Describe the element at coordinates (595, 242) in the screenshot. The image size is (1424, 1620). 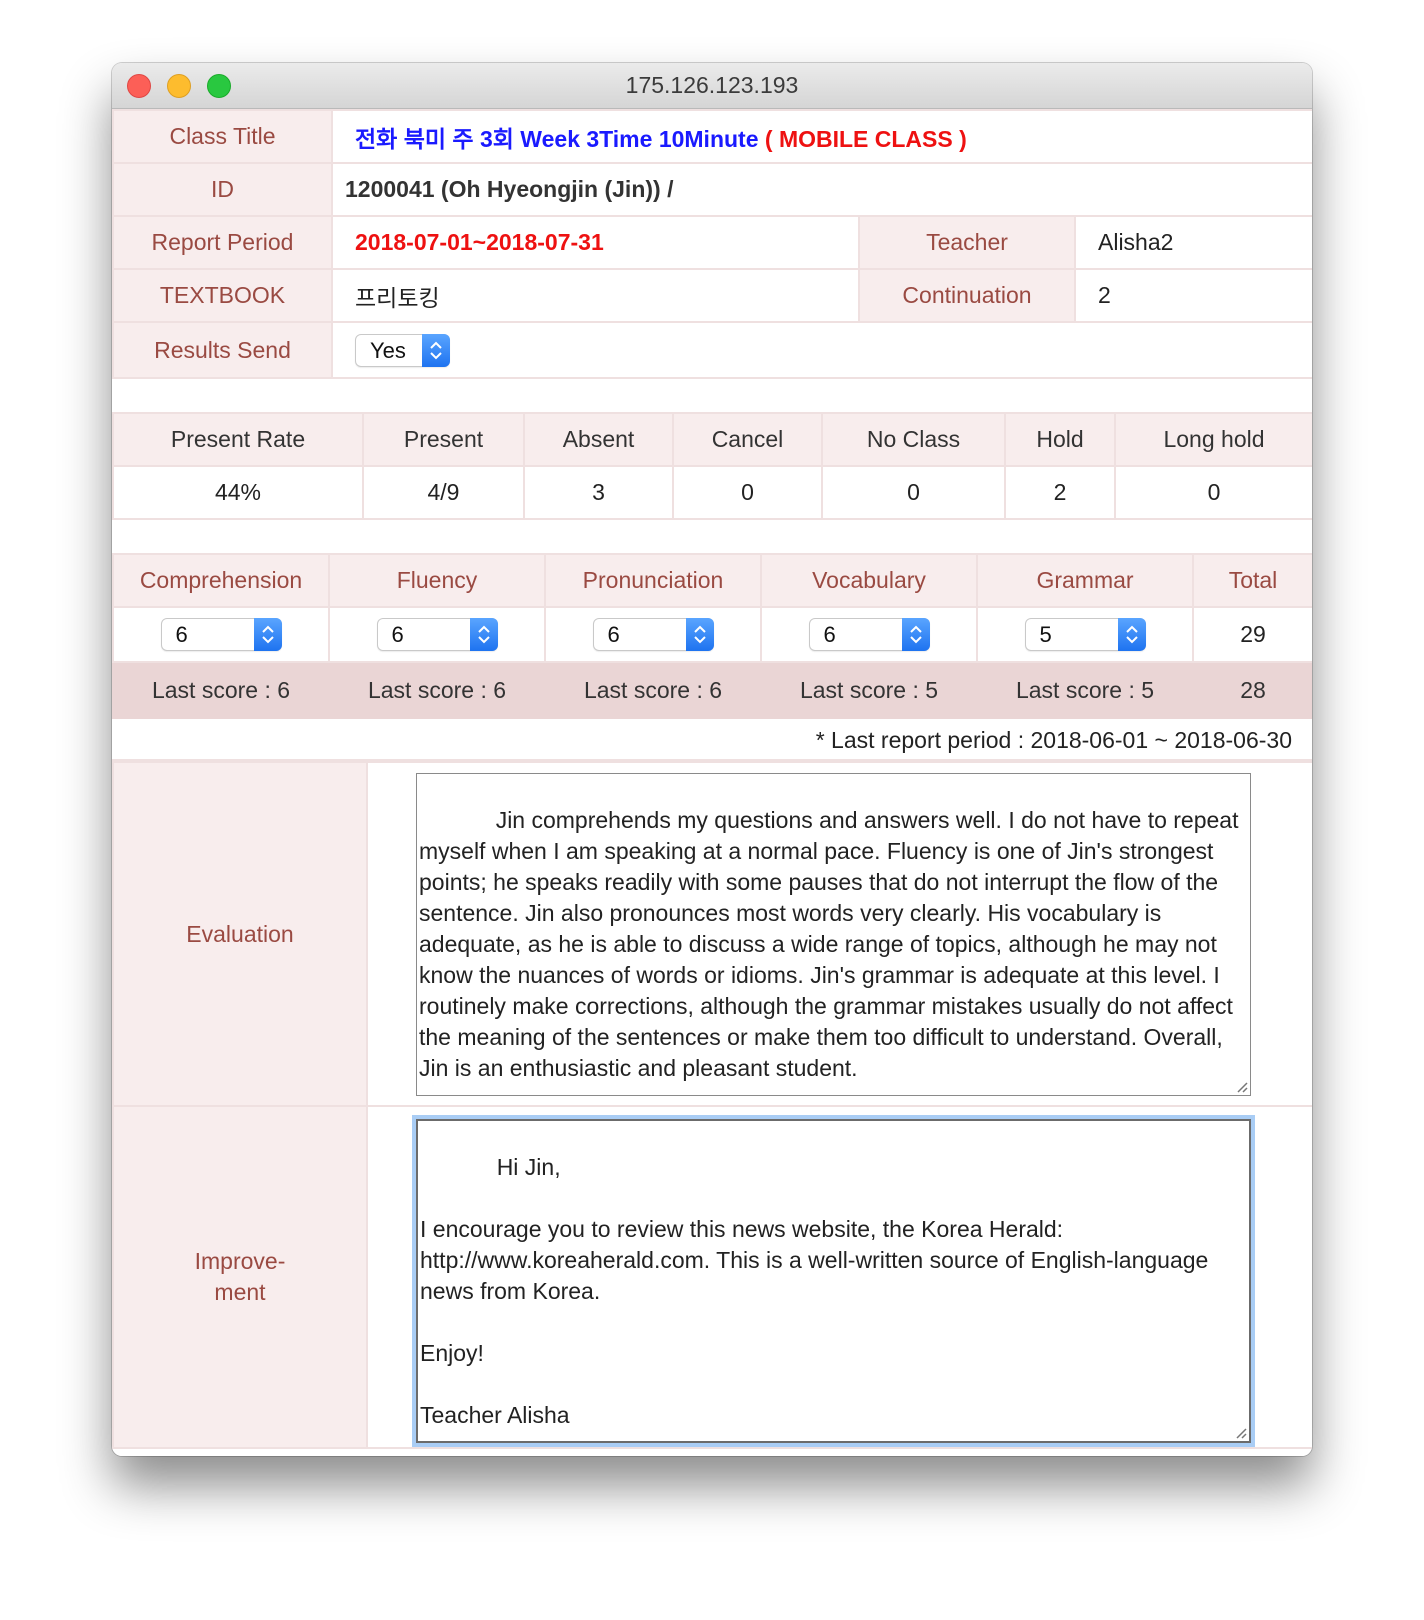
I see `report-period-value: 2018-07-01~2018-07-31` at that location.